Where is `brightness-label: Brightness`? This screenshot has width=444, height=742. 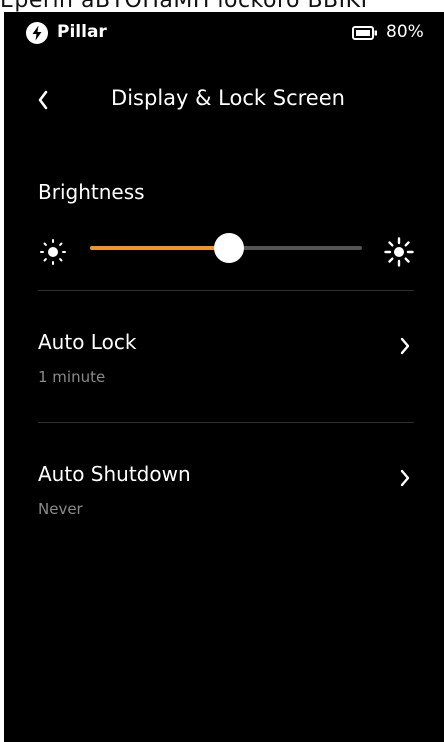 brightness-label: Brightness is located at coordinates (91, 192).